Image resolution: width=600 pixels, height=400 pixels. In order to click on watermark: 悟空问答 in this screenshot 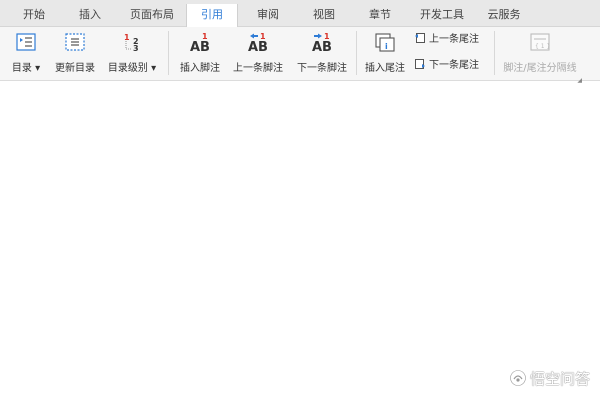, I will do `click(549, 378)`.